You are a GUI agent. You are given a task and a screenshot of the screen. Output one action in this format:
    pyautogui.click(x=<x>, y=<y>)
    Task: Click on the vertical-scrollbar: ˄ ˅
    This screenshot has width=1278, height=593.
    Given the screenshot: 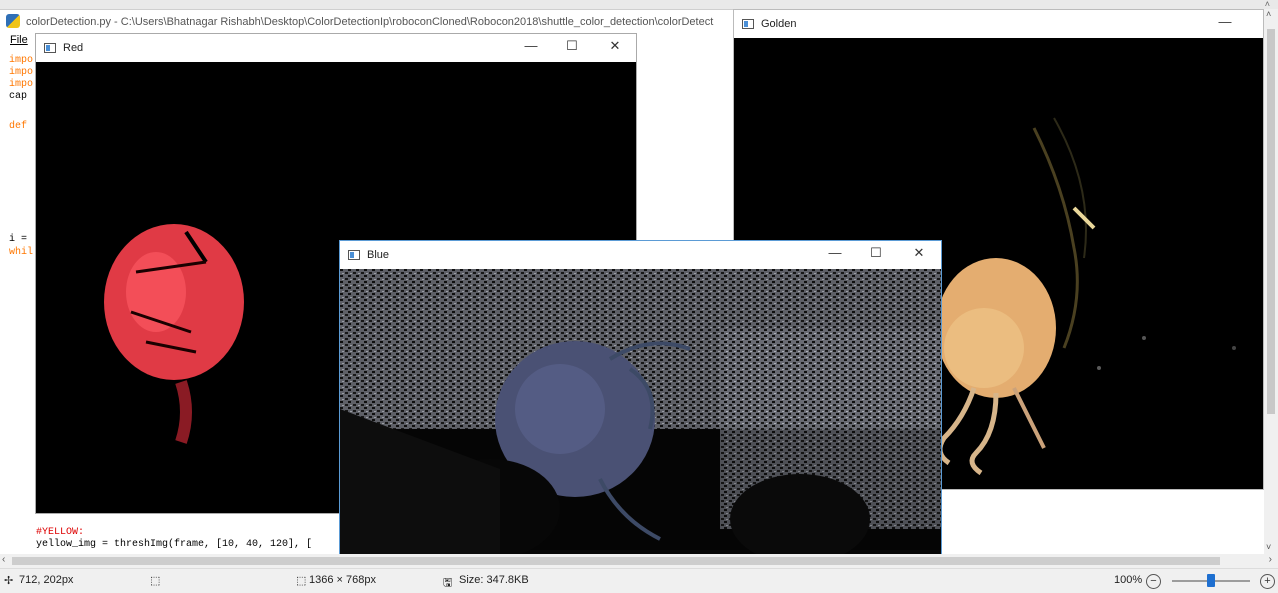 What is the action you would take?
    pyautogui.click(x=1271, y=281)
    